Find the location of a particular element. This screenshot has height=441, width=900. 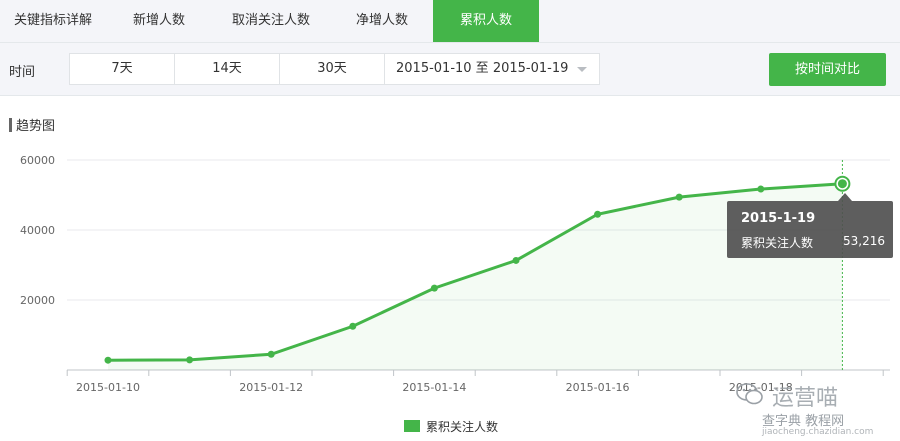

tooltip-arrow is located at coordinates (845, 197).